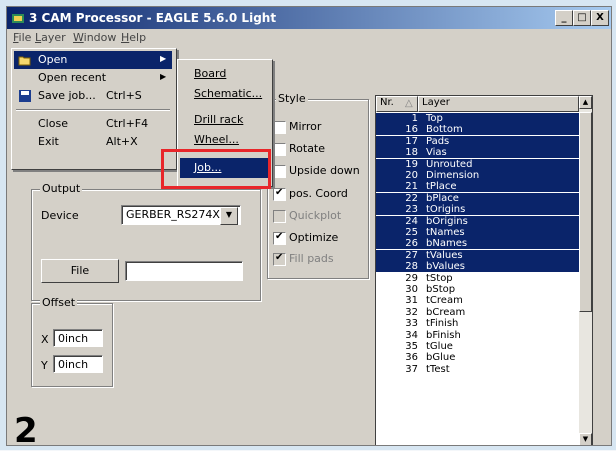 The width and height of the screenshot is (616, 451). I want to click on layer-number: 17, so click(411, 141).